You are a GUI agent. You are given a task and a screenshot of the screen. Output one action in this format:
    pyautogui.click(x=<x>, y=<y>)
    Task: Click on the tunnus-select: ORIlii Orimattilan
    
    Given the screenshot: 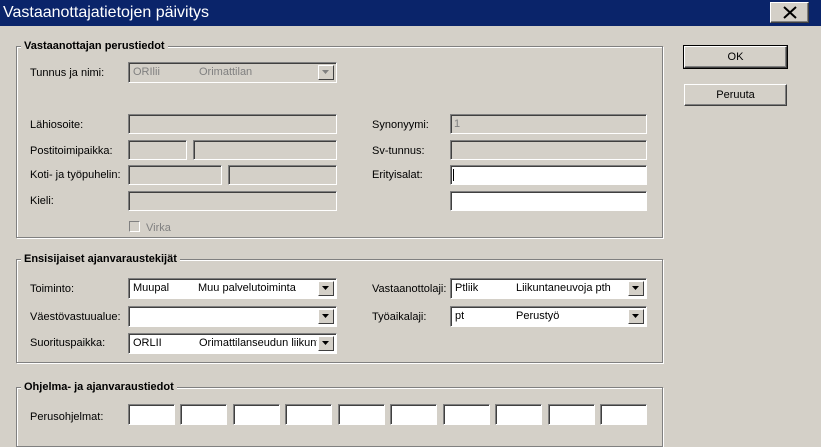 What is the action you would take?
    pyautogui.click(x=232, y=72)
    